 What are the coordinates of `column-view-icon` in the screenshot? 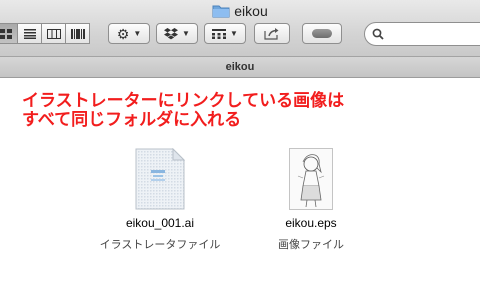 It's located at (53, 33).